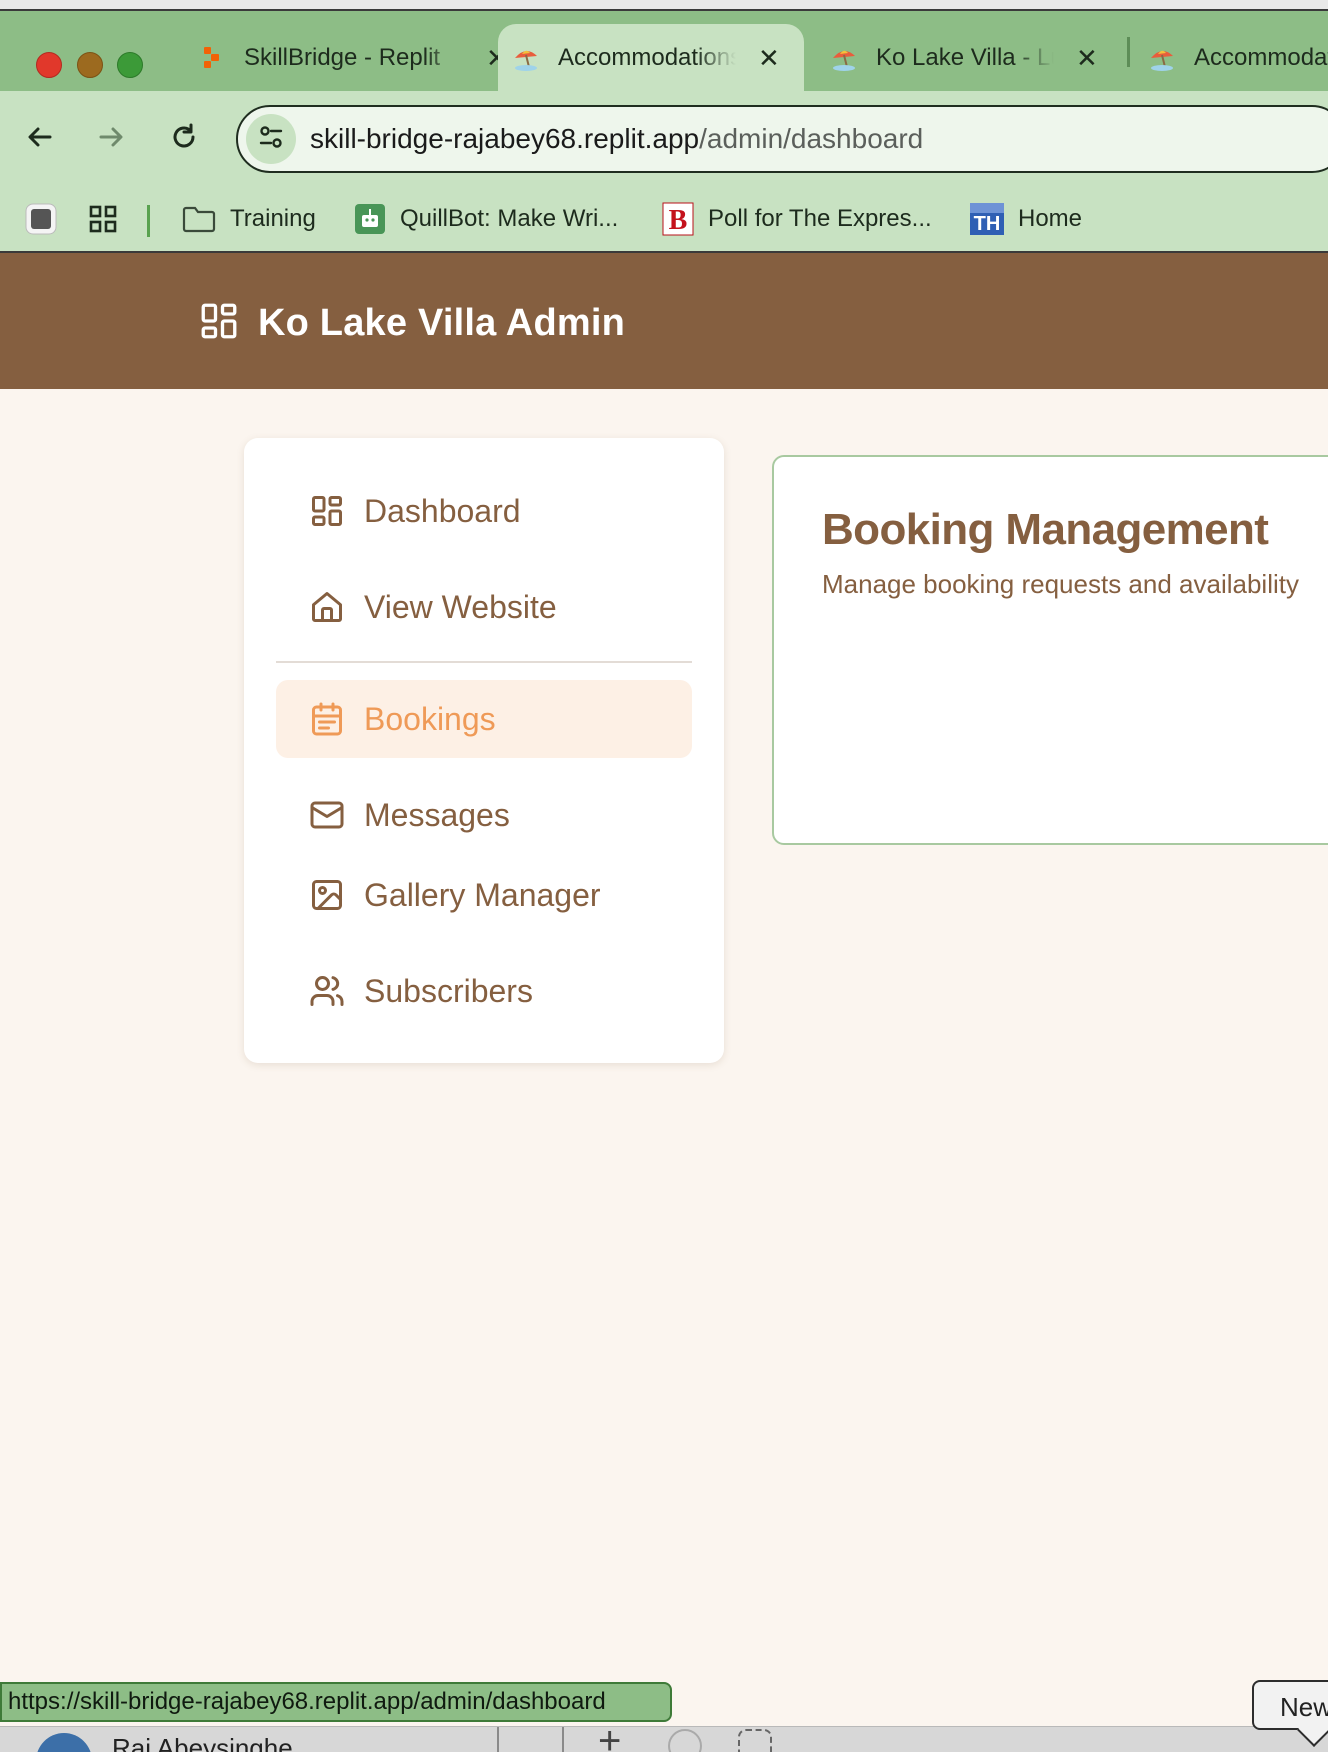  What do you see at coordinates (202, 1742) in the screenshot?
I see `user-name: Raj Abeysinghe` at bounding box center [202, 1742].